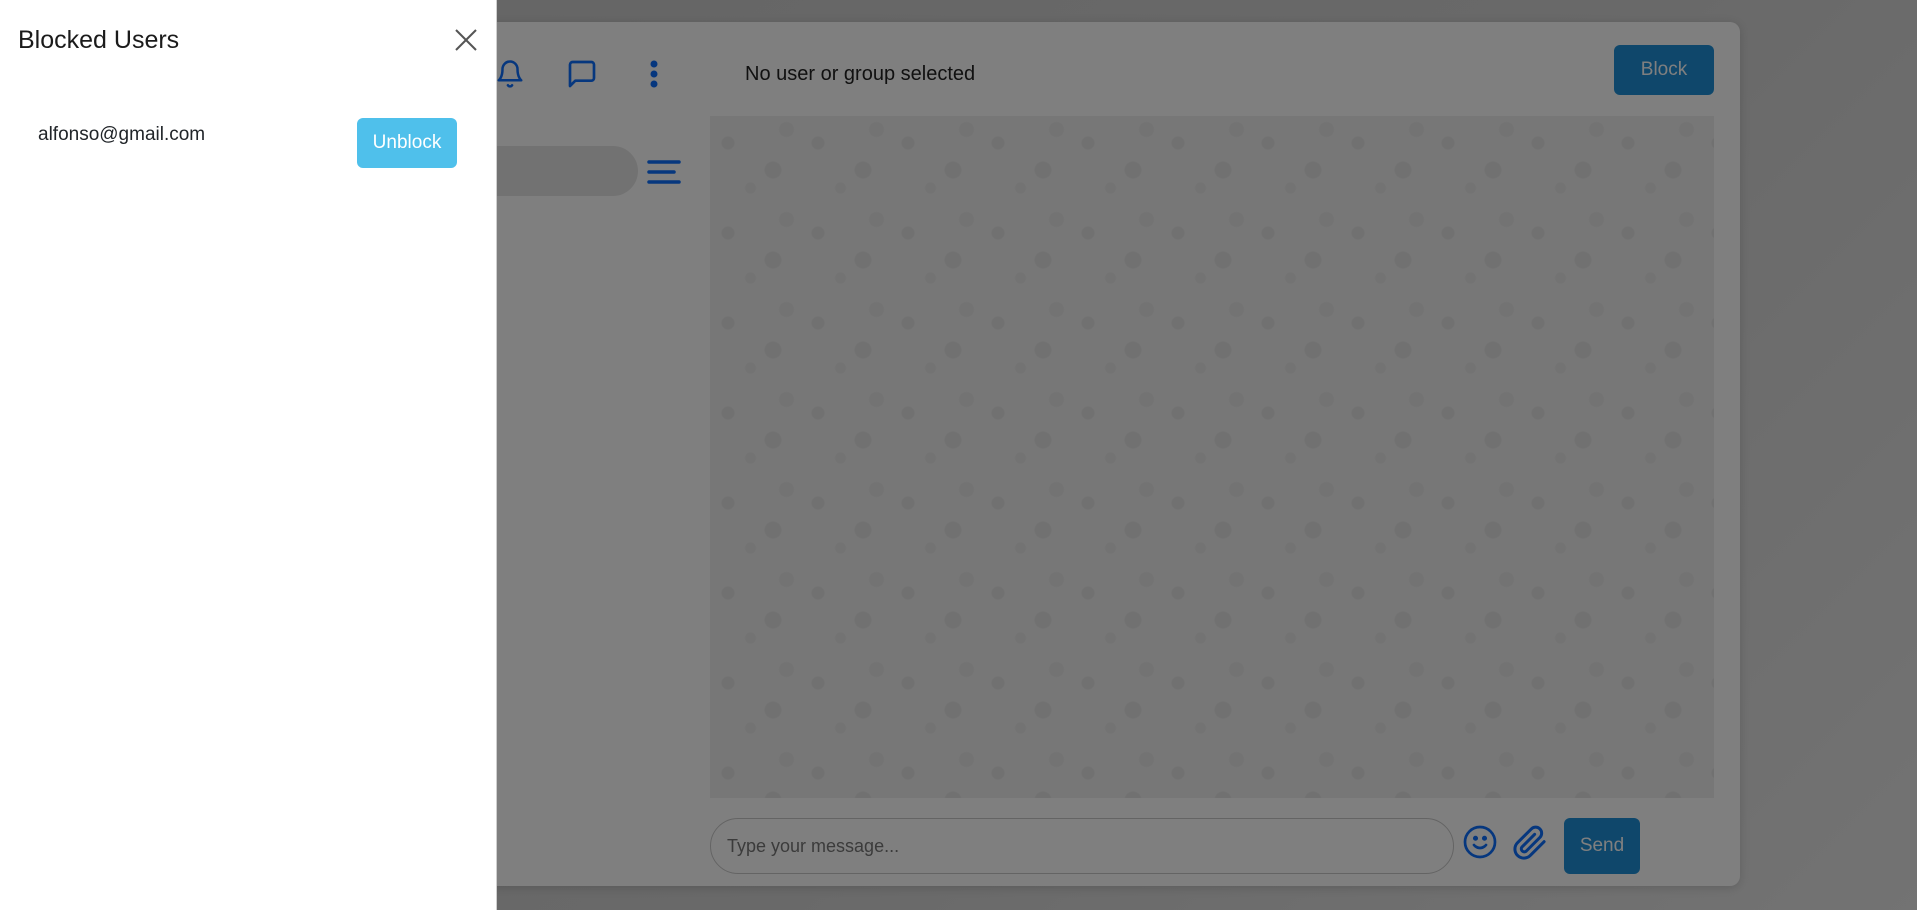 The width and height of the screenshot is (1917, 910). What do you see at coordinates (99, 40) in the screenshot?
I see `panel-title: Blocked Users` at bounding box center [99, 40].